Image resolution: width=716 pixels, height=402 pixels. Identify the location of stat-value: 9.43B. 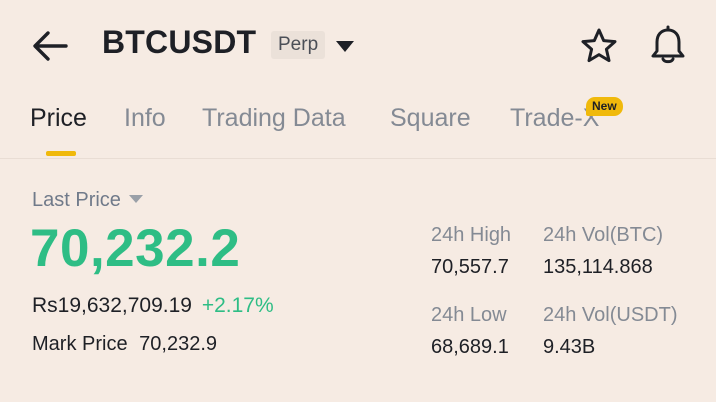
(569, 347).